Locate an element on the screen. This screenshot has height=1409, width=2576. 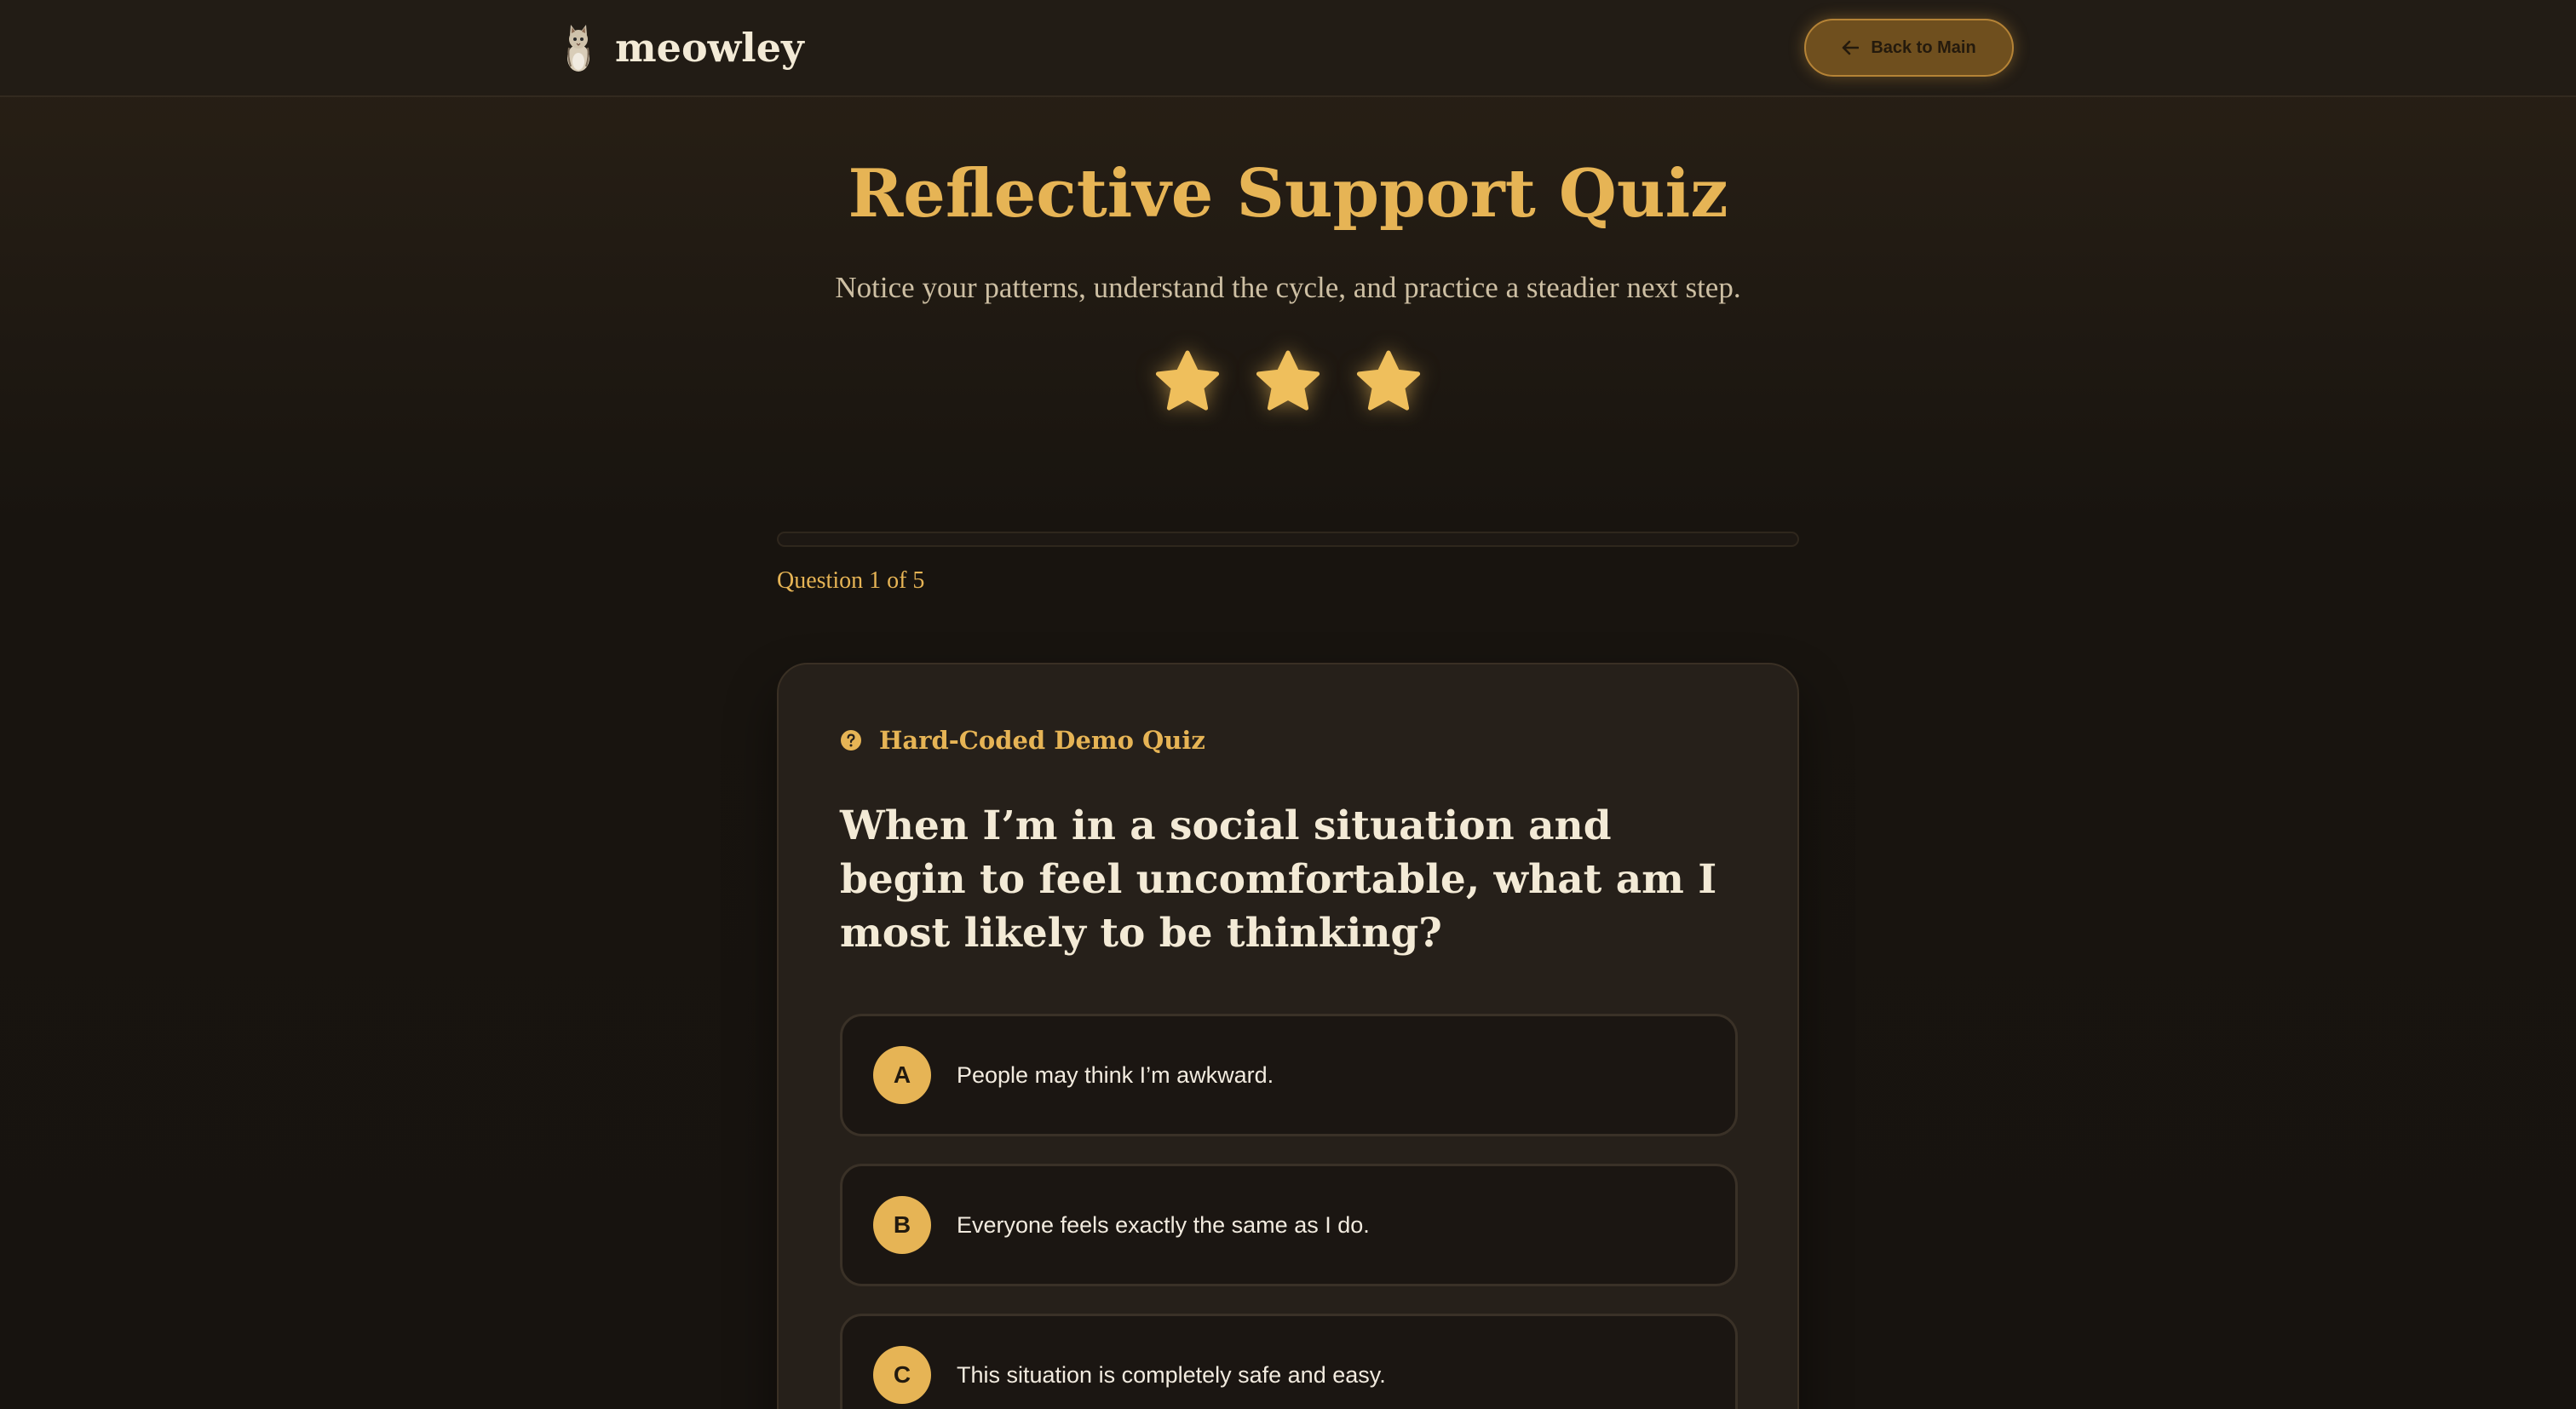
cat-logo-icon is located at coordinates (578, 48).